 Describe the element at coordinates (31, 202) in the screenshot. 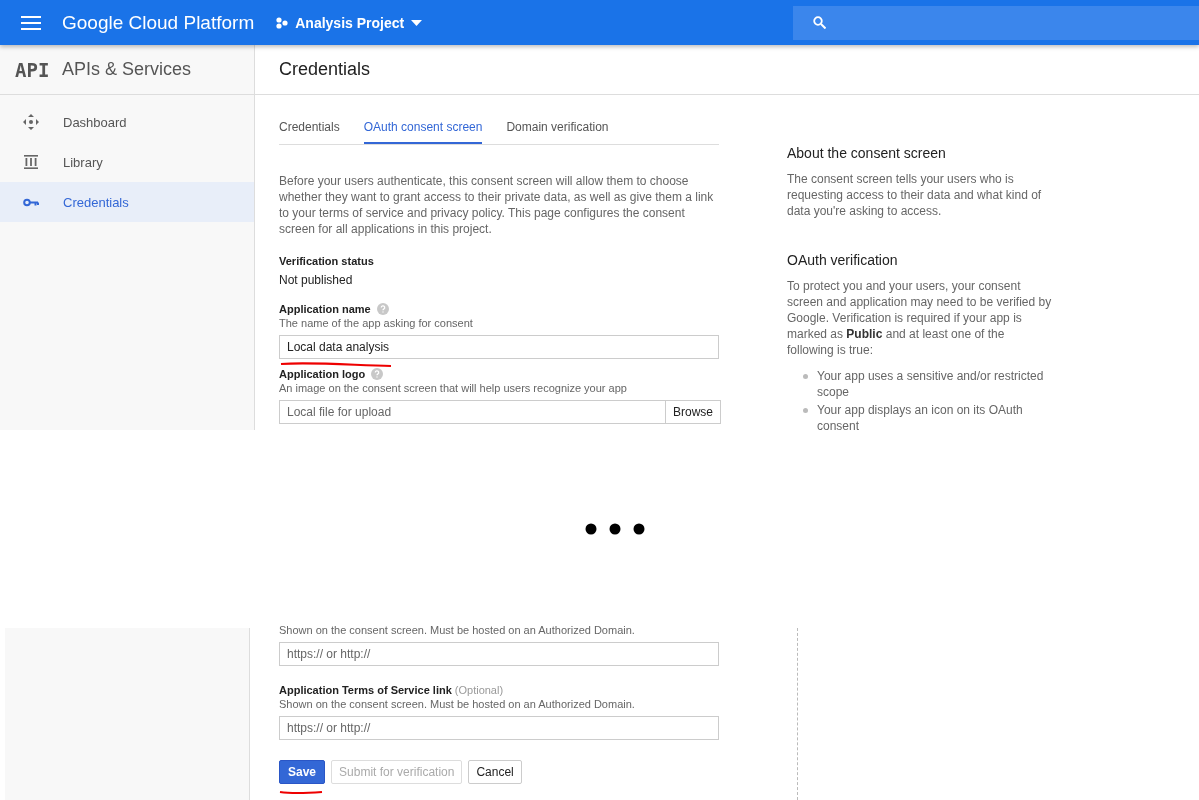

I see `key-icon` at that location.